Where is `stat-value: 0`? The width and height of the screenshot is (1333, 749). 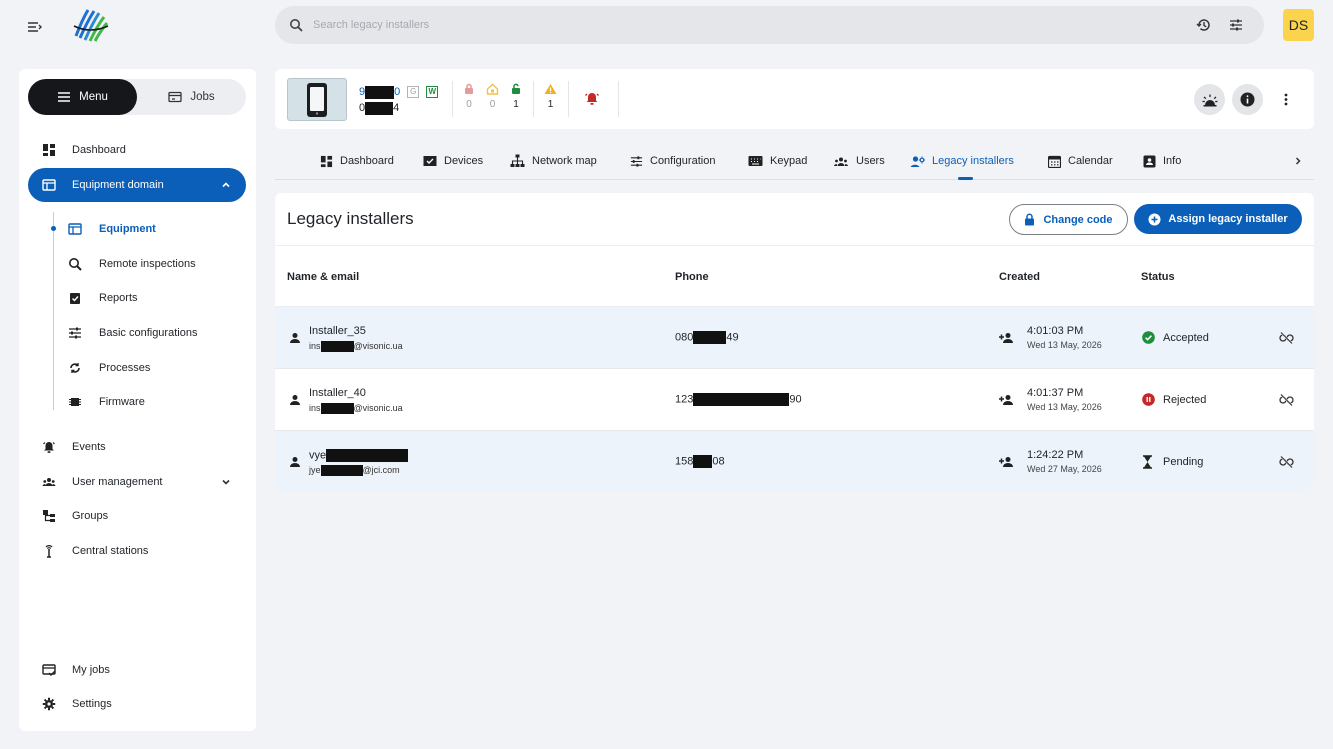
stat-value: 0 is located at coordinates (469, 104).